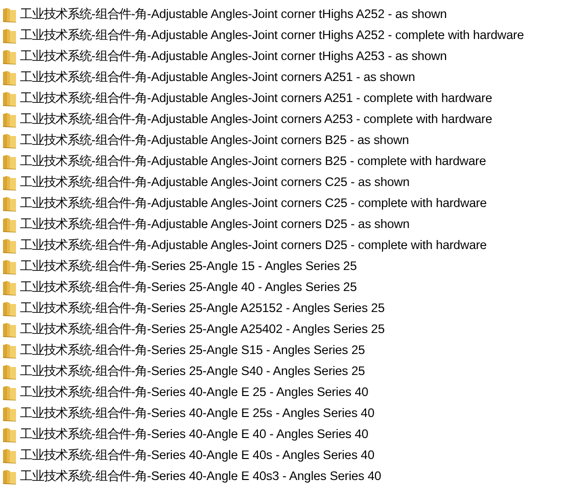 This screenshot has height=489, width=563. I want to click on folder-name: 工业技术系统-组合件-角-Adjustable Angles-Joint corners C25 - as shown, so click(215, 182).